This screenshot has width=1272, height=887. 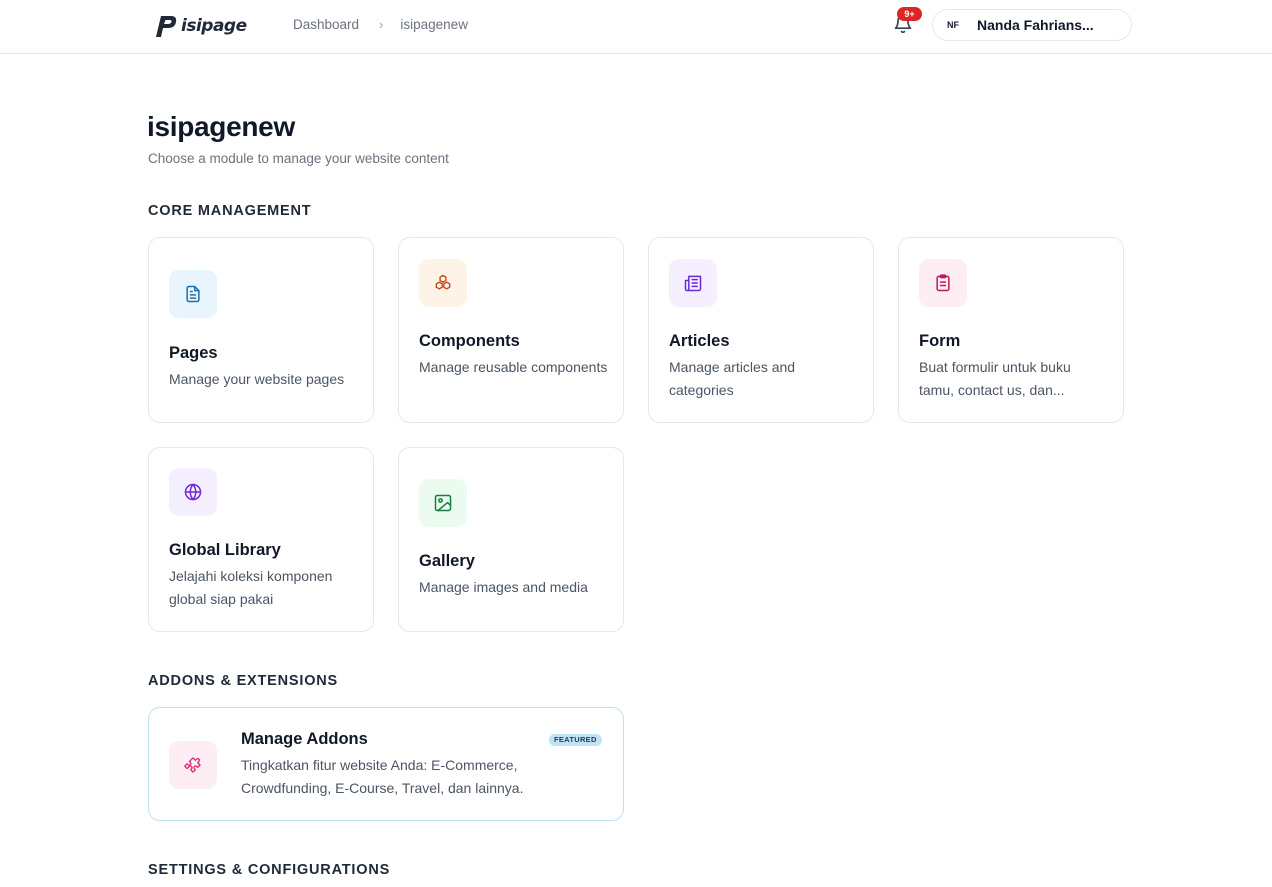 I want to click on notification-count-badge: 9+, so click(x=909, y=14).